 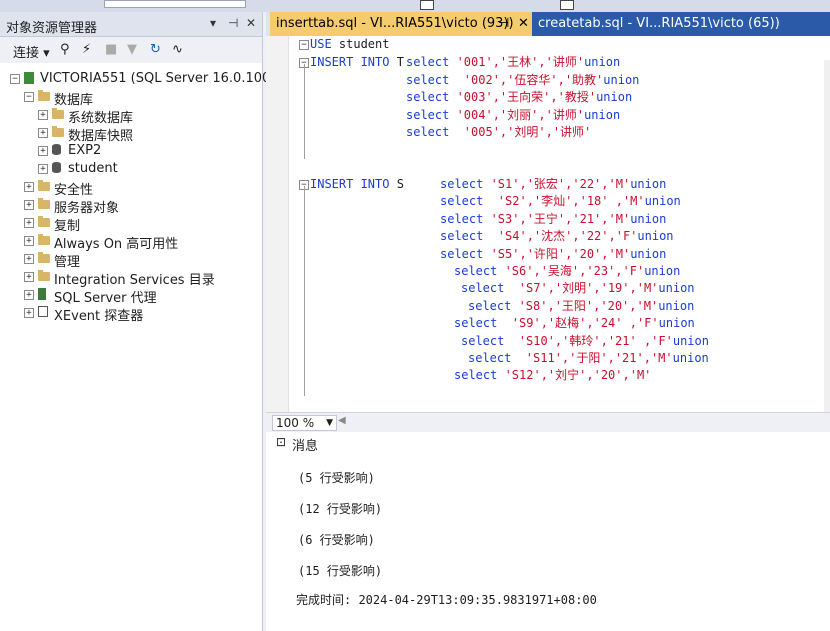 I want to click on tree-node-label: 数据库快照, so click(x=101, y=136).